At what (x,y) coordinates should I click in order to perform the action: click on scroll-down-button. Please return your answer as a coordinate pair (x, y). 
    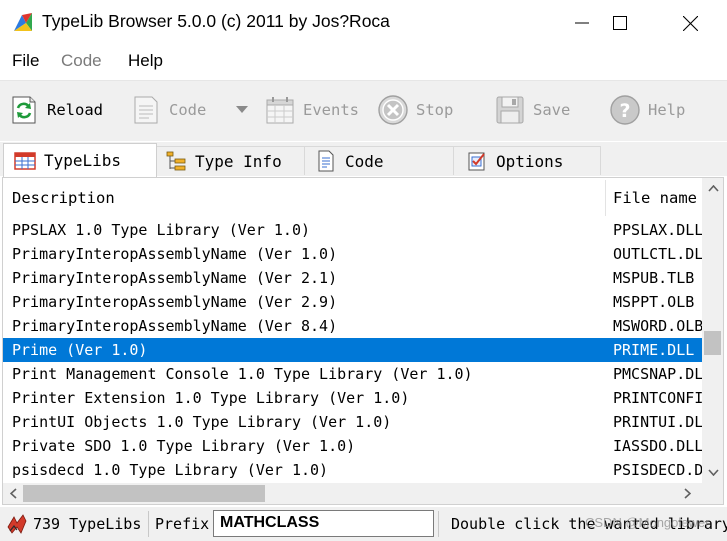
    Looking at the image, I should click on (713, 472).